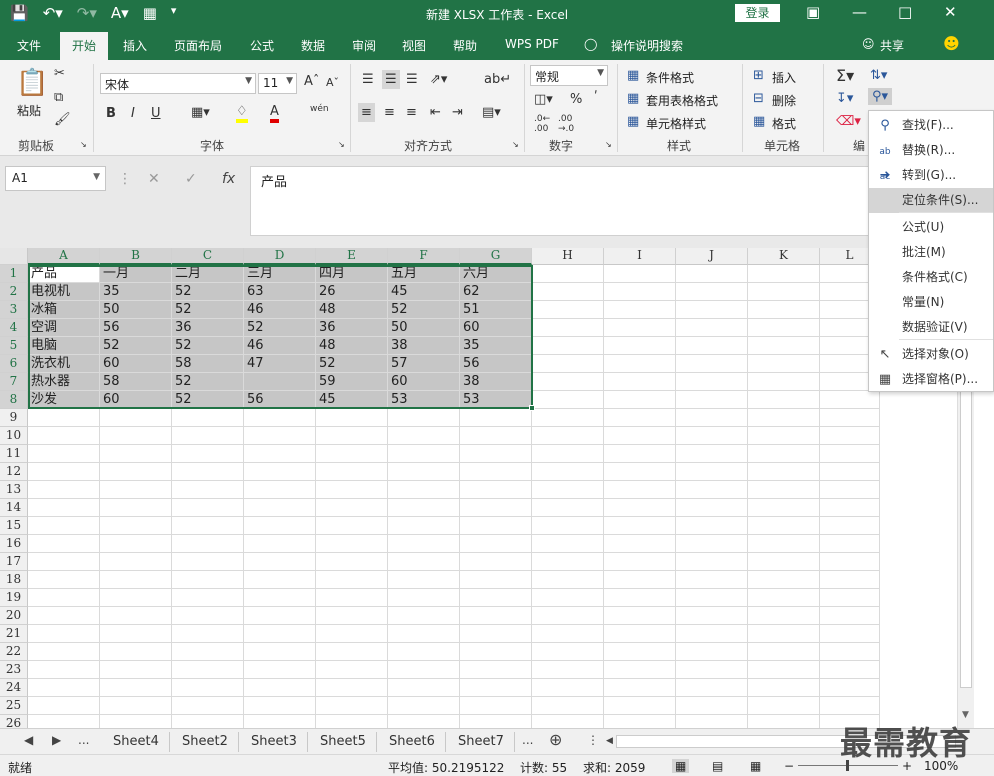 The width and height of the screenshot is (994, 776). What do you see at coordinates (424, 310) in the screenshot?
I see `cell-f3: 52` at bounding box center [424, 310].